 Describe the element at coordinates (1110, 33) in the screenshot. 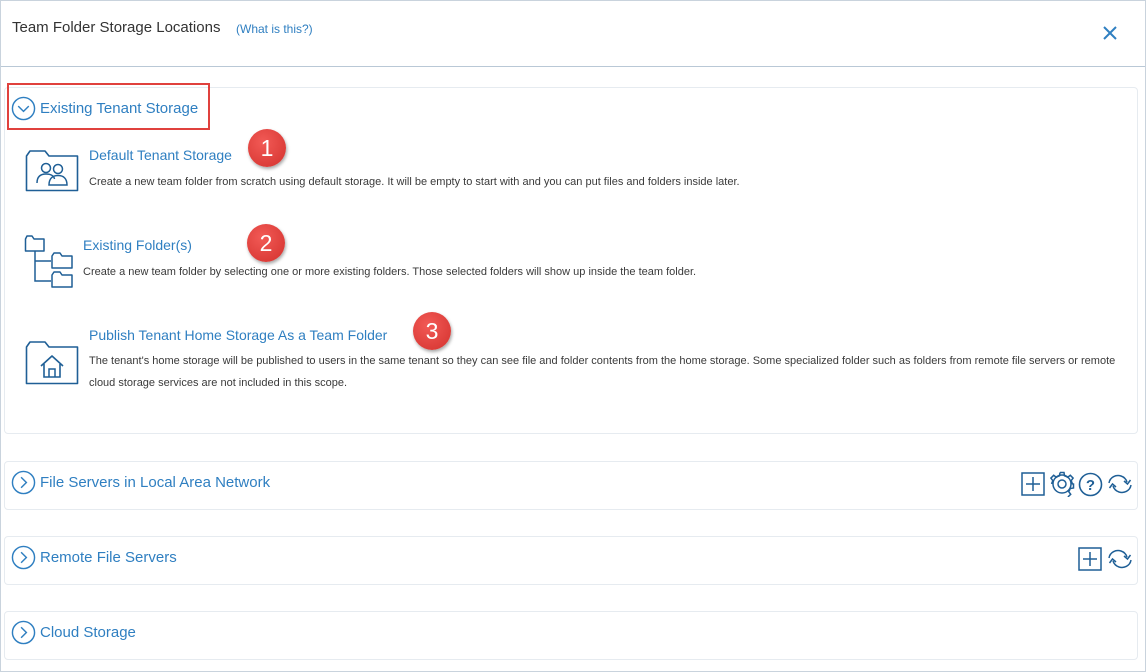

I see `close-icon` at that location.